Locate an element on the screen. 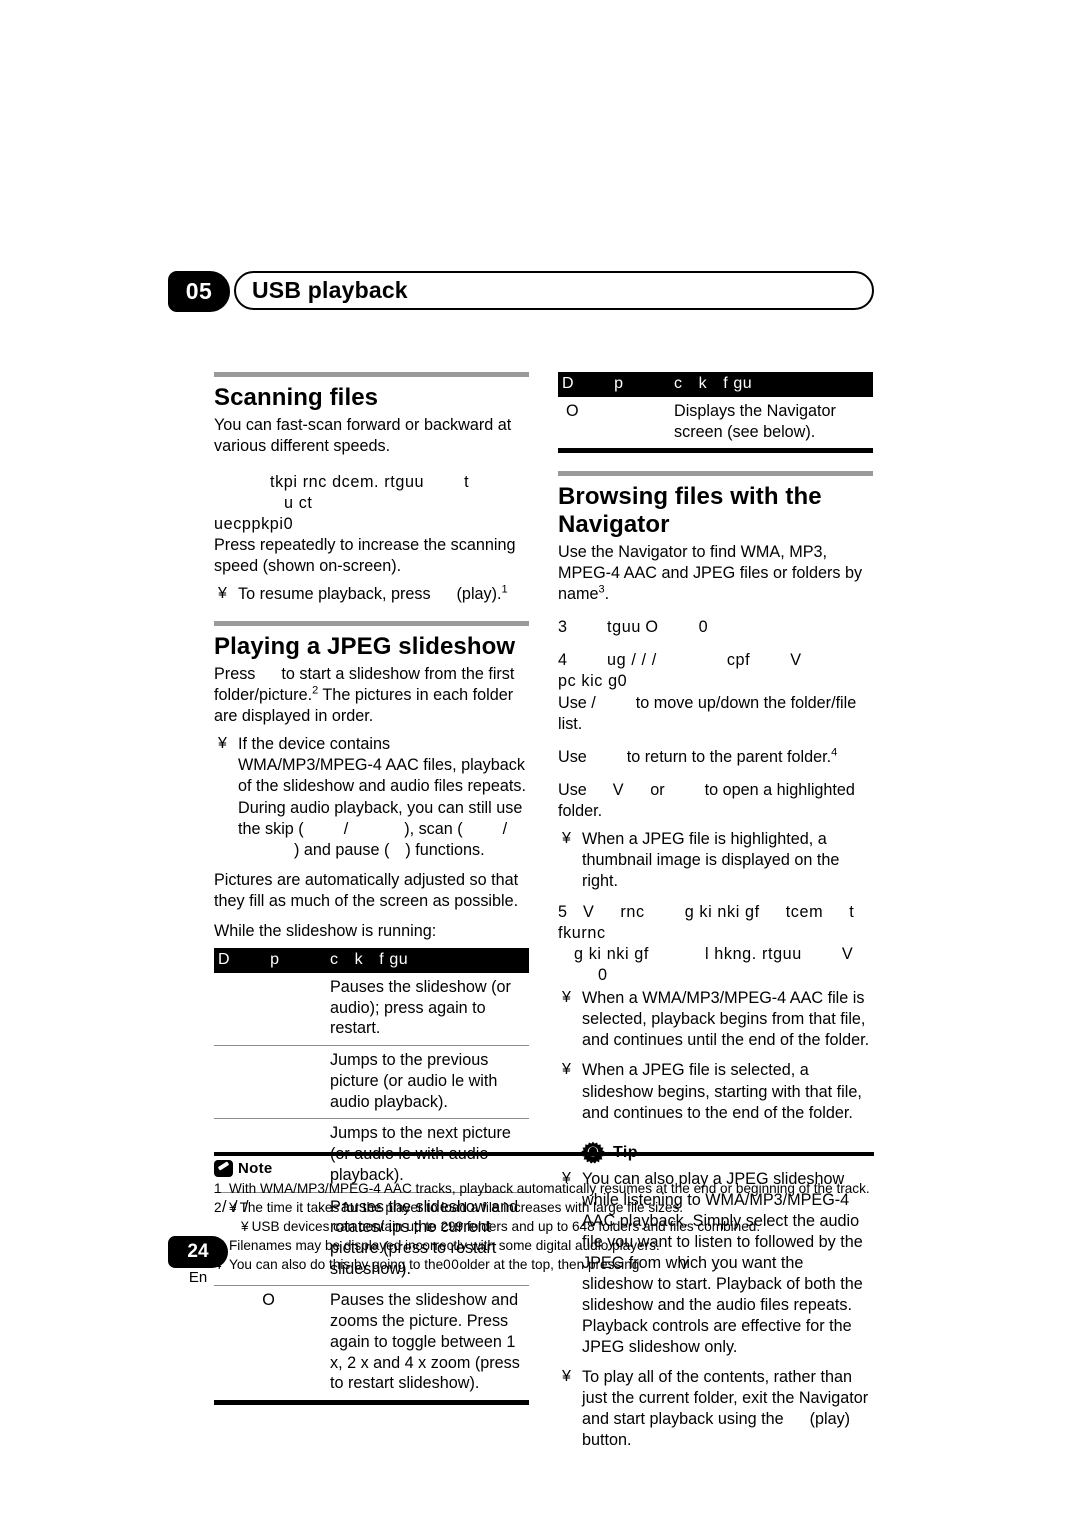 This screenshot has height=1528, width=1080. slideshow-bullet-f: ) functions. is located at coordinates (445, 849).